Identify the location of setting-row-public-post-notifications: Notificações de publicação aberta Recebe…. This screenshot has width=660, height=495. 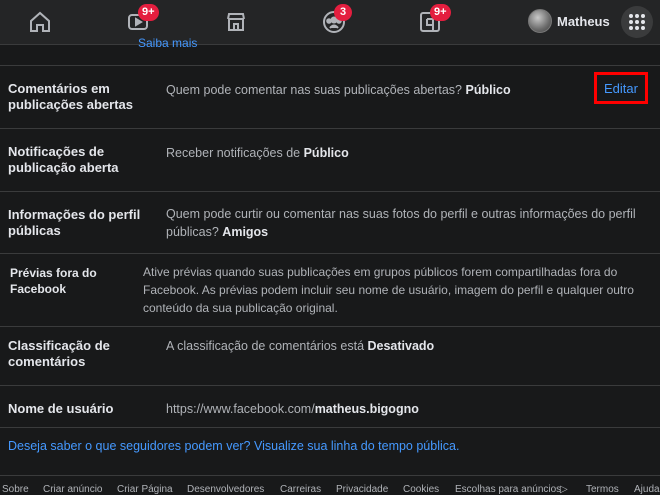
(330, 159).